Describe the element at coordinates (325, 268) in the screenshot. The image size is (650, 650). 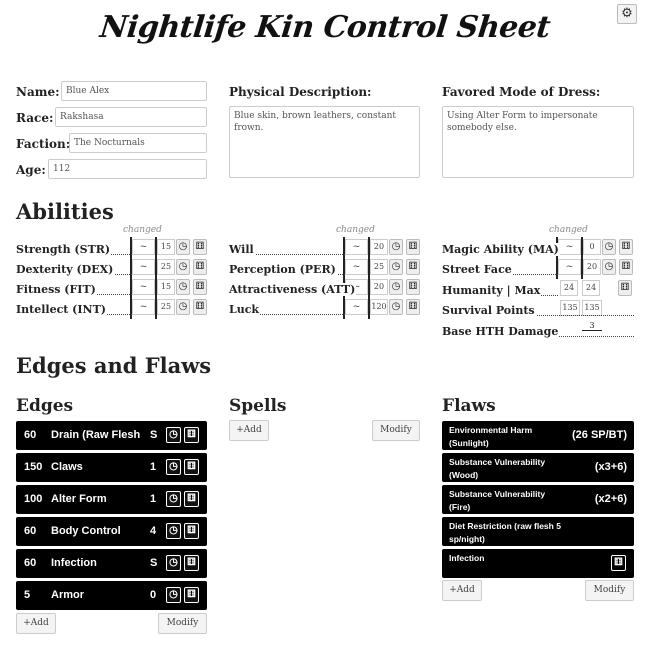
I see `ability-row: Perception (PER) ~25 ◷ ⚅` at that location.